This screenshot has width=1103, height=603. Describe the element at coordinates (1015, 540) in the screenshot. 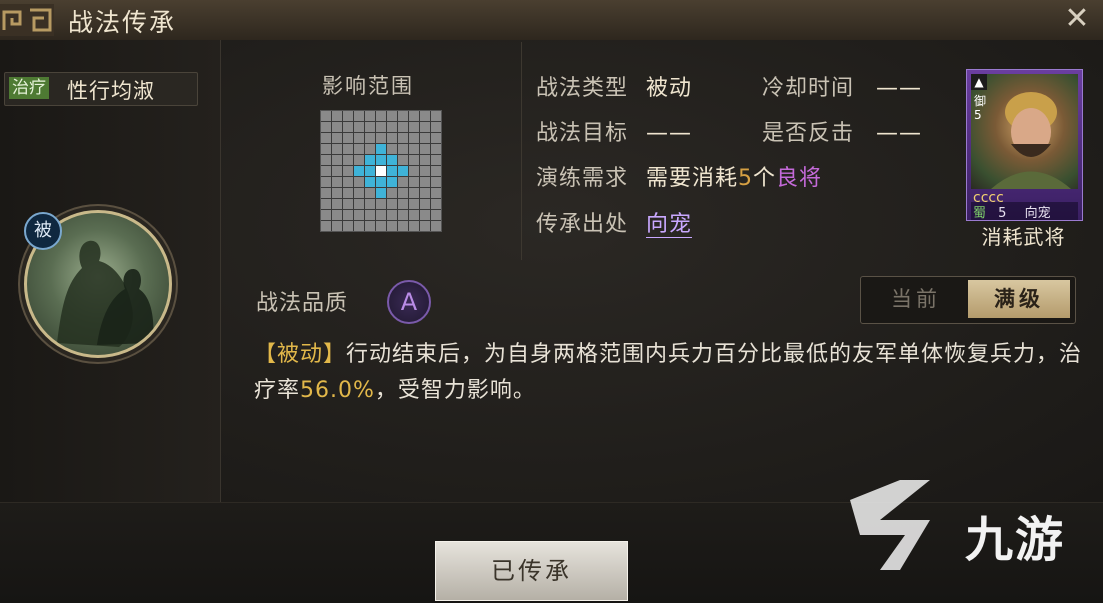

I see `watermark-text: 九游` at that location.